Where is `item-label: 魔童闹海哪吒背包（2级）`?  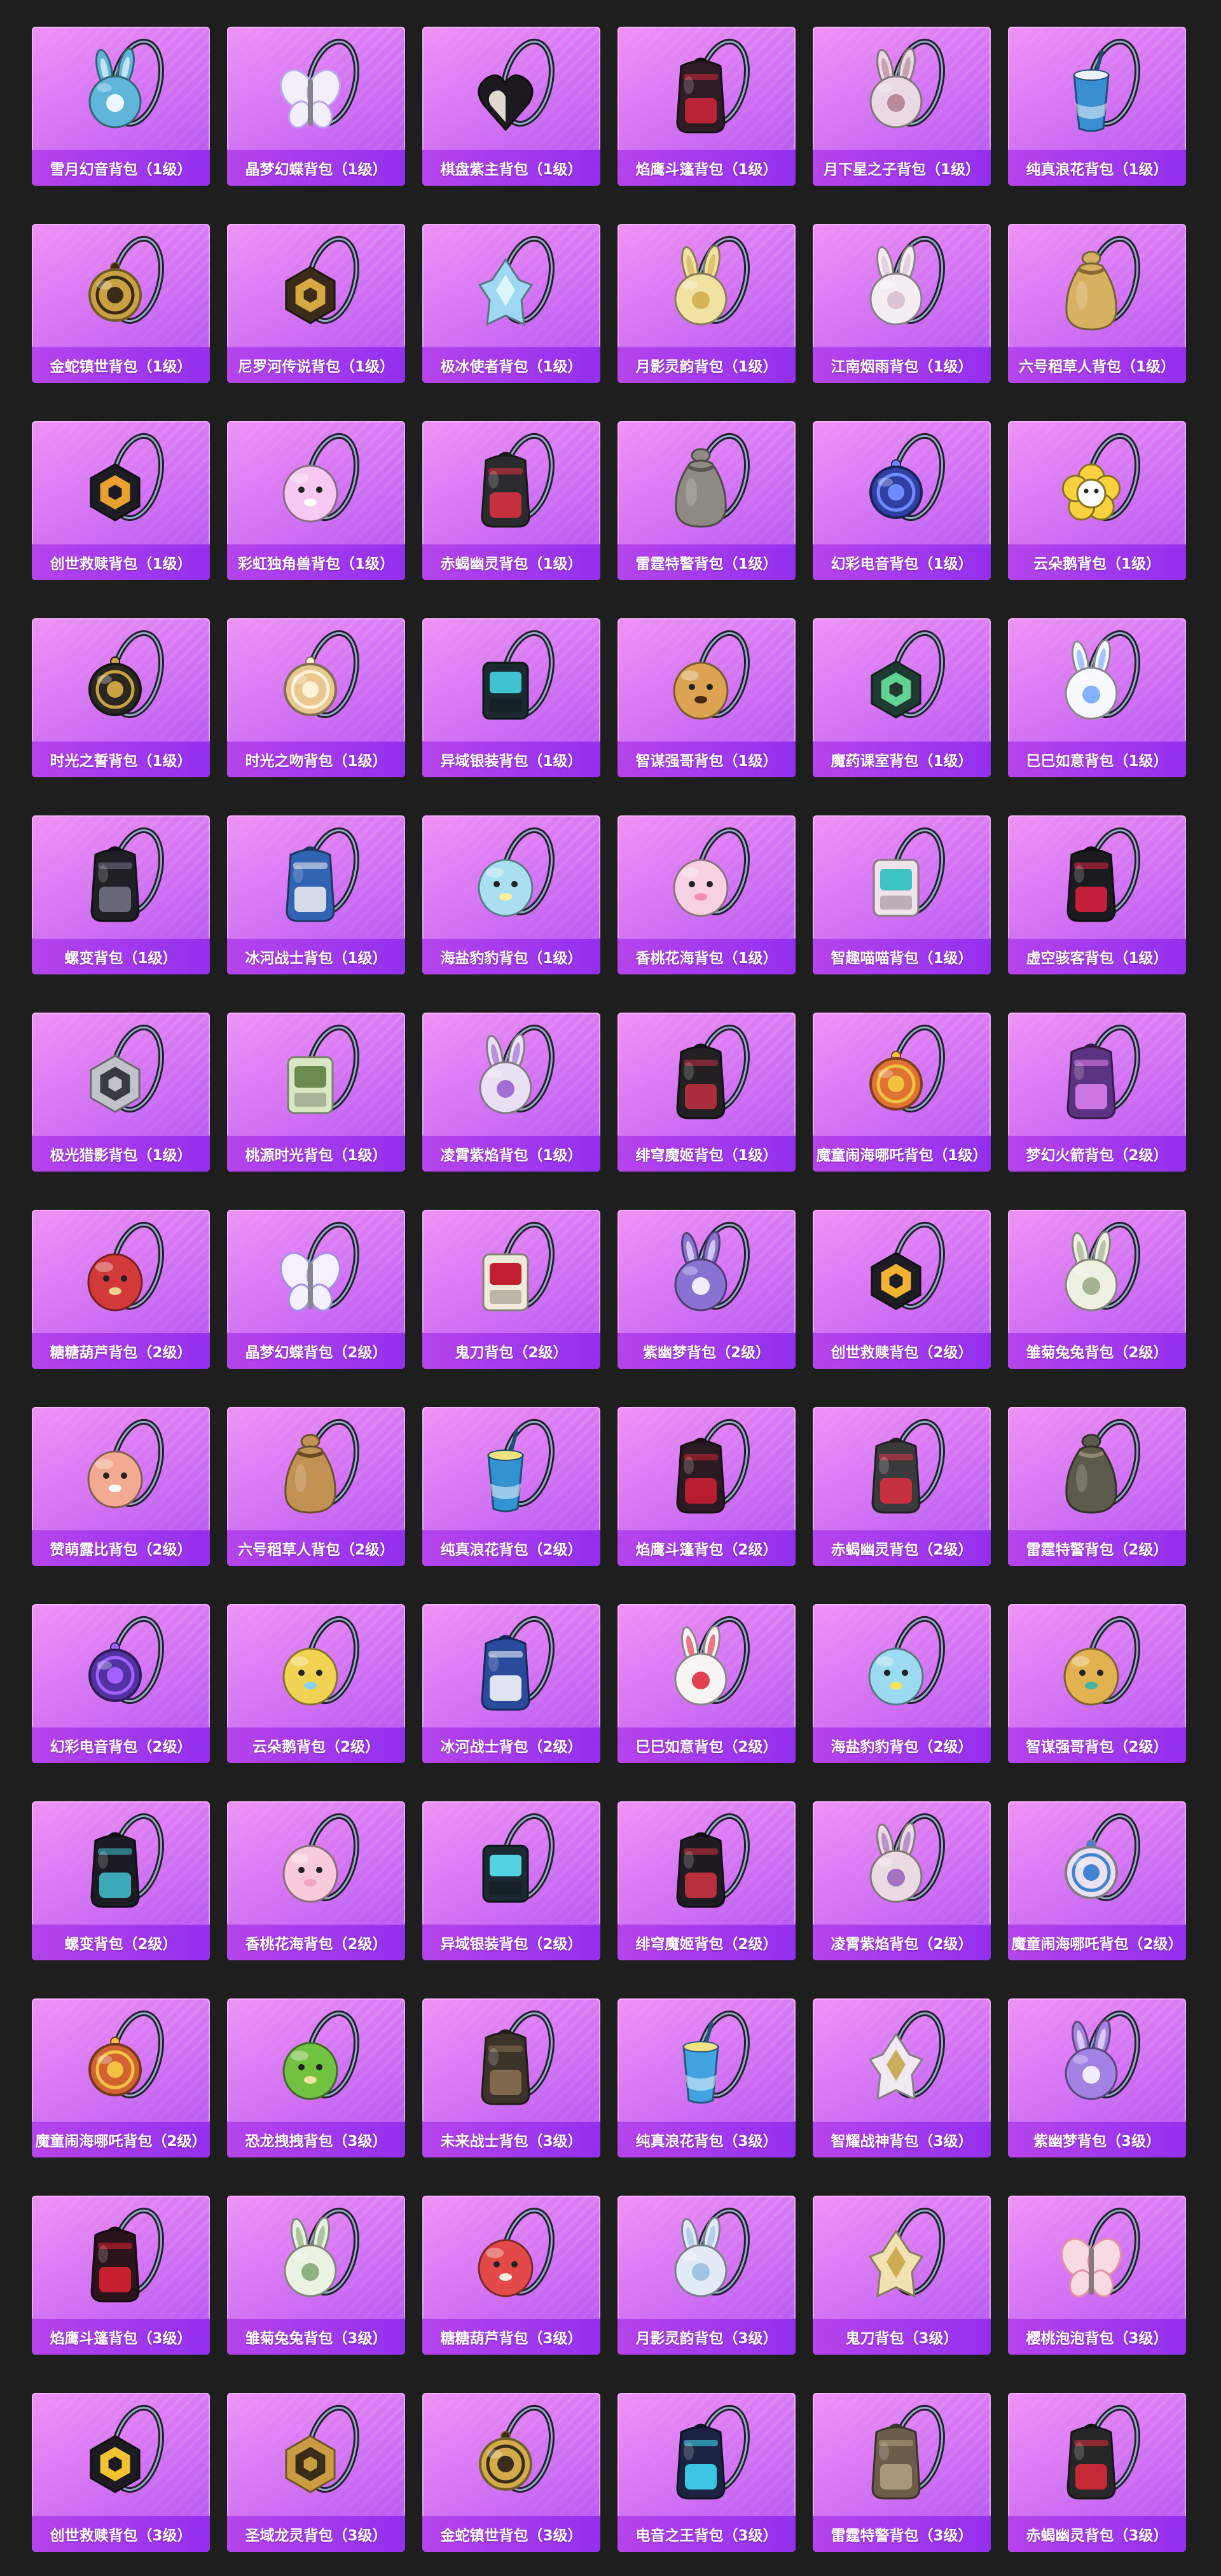
item-label: 魔童闹海哪吒背包（2级） is located at coordinates (1097, 1942).